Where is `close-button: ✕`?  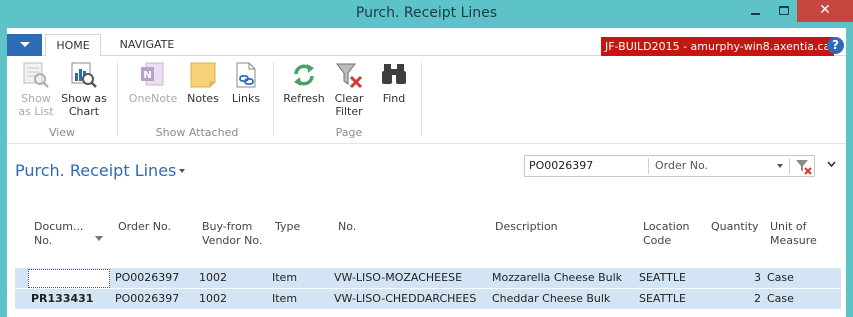
close-button: ✕ is located at coordinates (825, 11).